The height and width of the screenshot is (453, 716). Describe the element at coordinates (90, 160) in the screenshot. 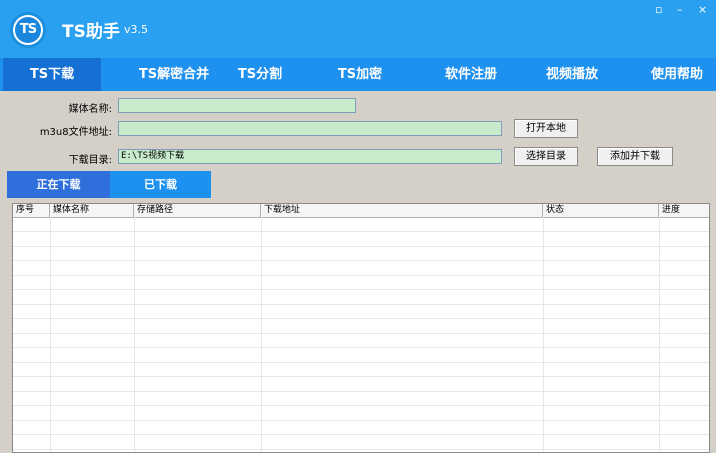

I see `download-dir-label: 下载目录:` at that location.